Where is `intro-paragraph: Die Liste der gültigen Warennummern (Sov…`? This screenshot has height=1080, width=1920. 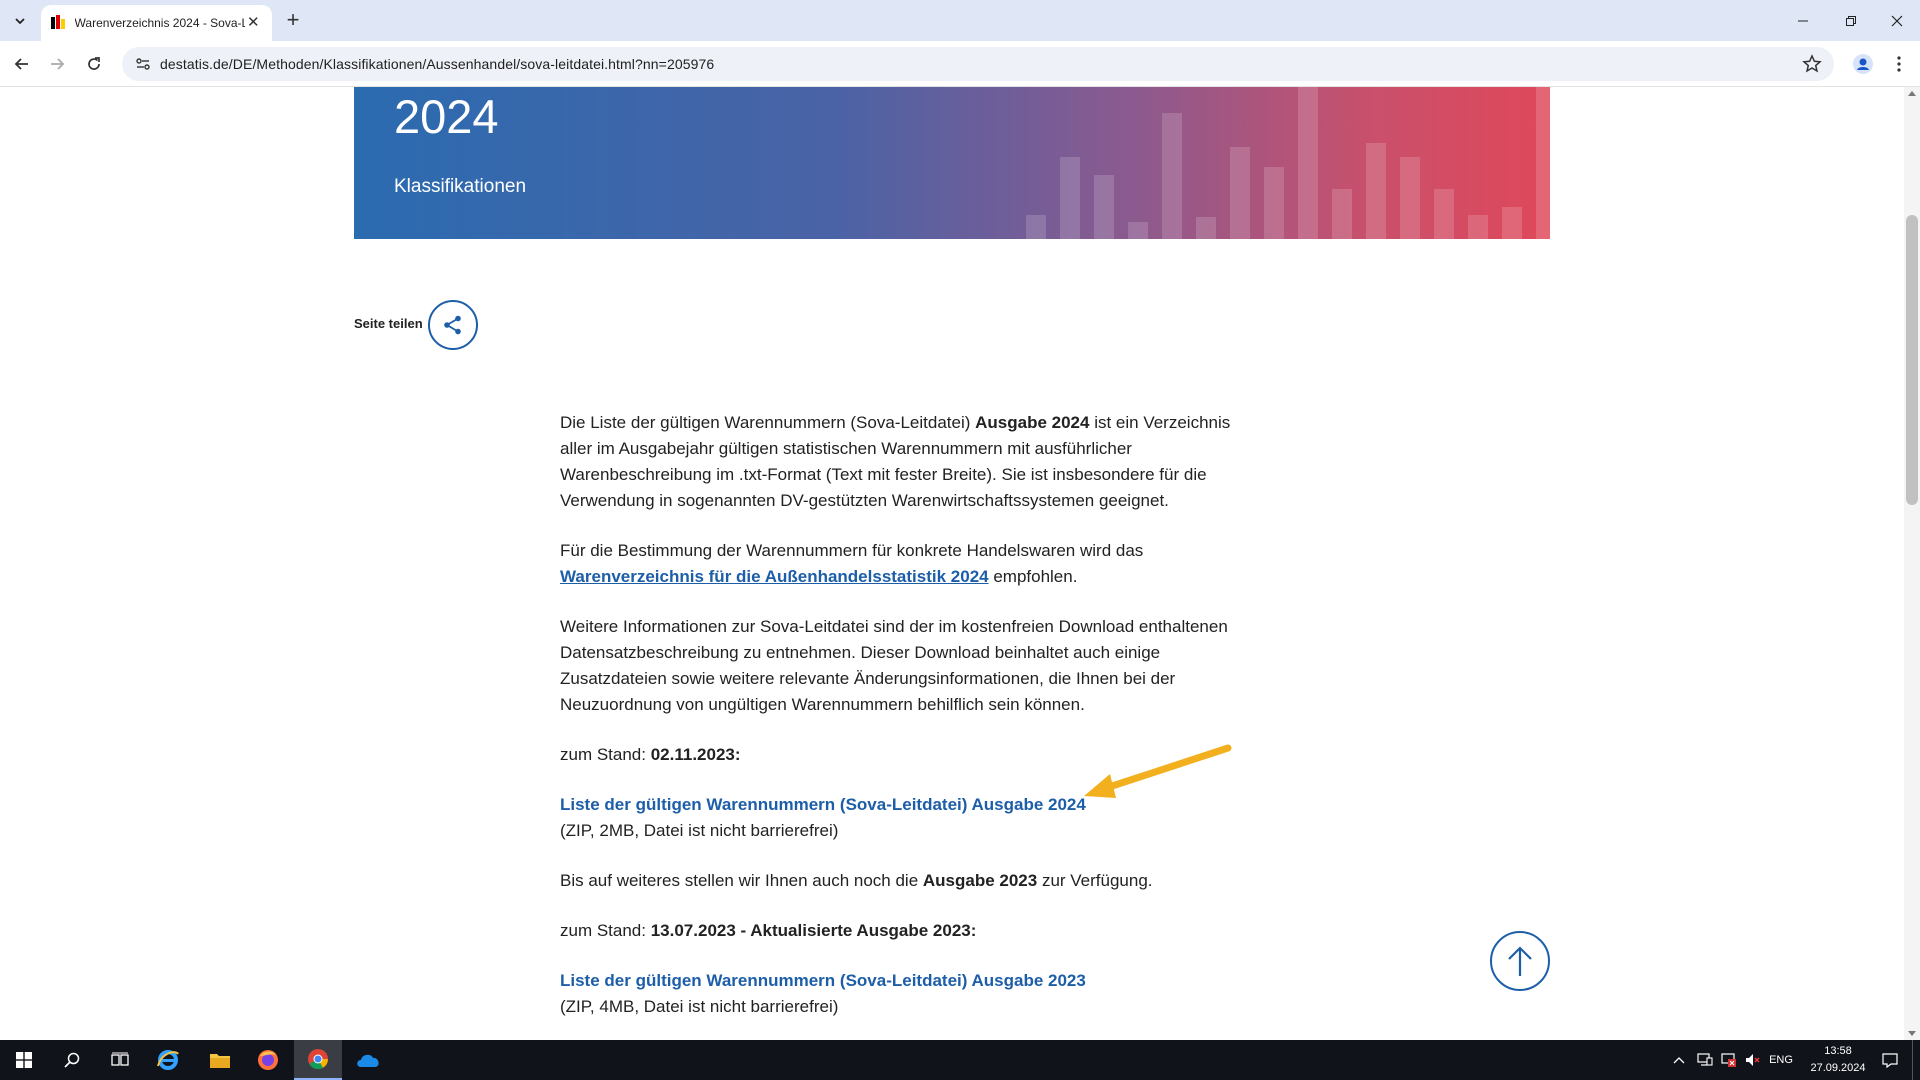 intro-paragraph: Die Liste der gültigen Warennummern (Sov… is located at coordinates (895, 461).